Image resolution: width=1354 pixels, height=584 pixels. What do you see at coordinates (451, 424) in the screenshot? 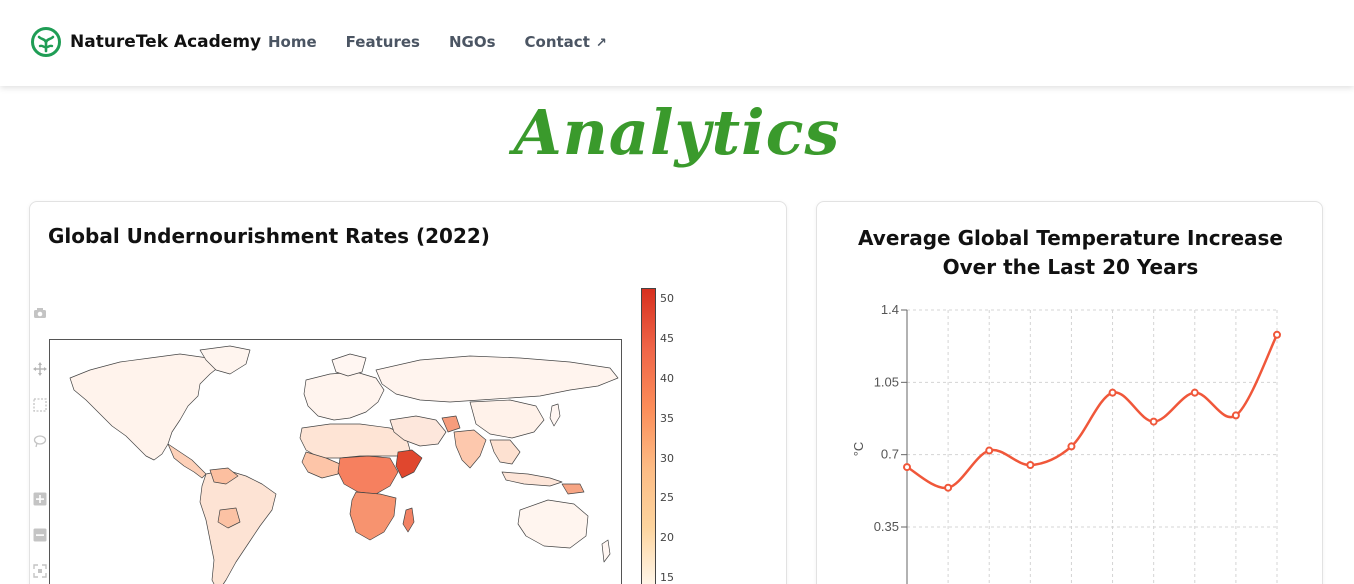
I see `map-afghanistan` at bounding box center [451, 424].